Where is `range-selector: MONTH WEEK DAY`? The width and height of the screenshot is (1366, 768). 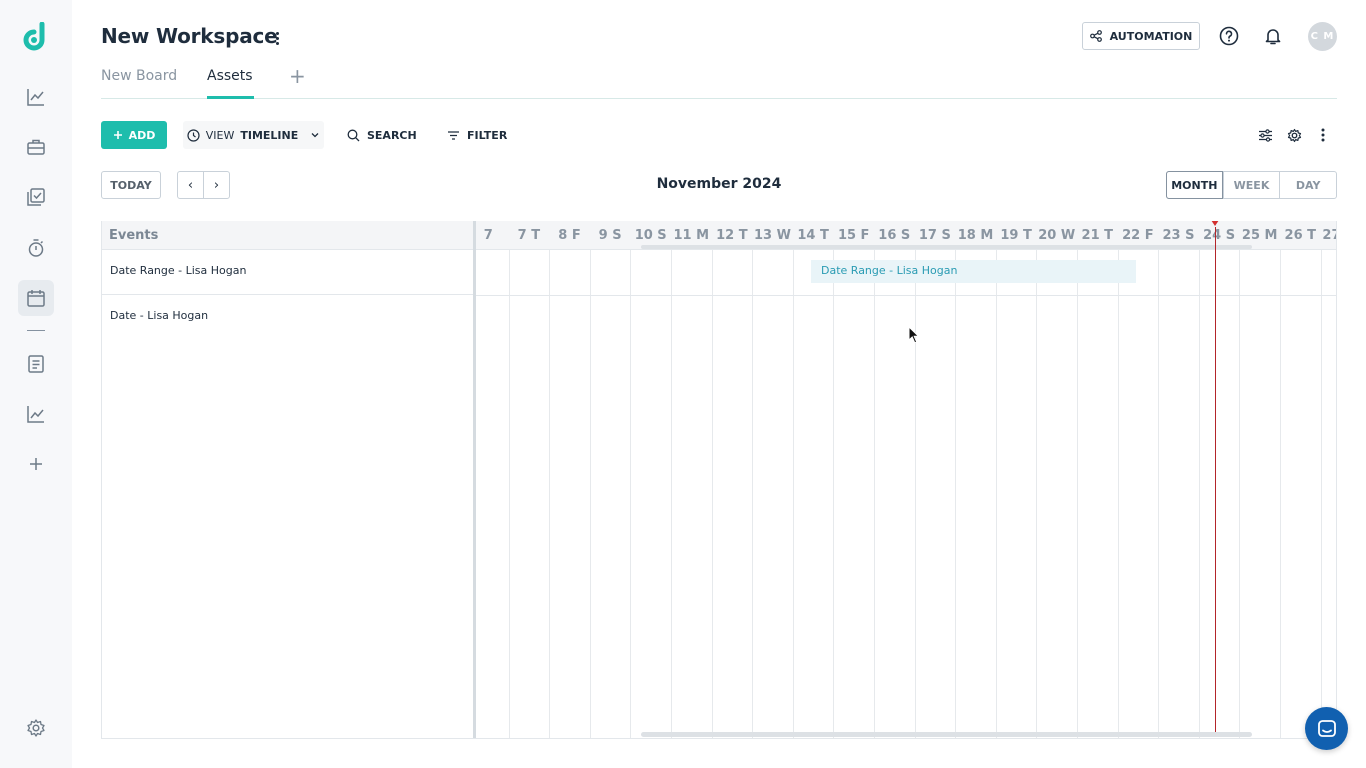 range-selector: MONTH WEEK DAY is located at coordinates (1251, 185).